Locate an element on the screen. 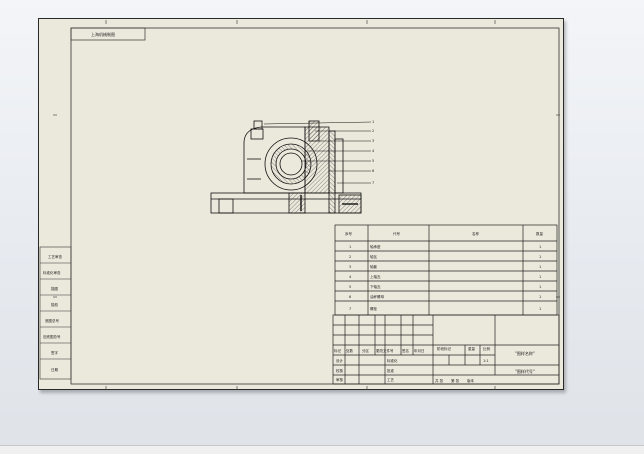 This screenshot has height=454, width=644. drawing-text: 油杯螺母 is located at coordinates (377, 296).